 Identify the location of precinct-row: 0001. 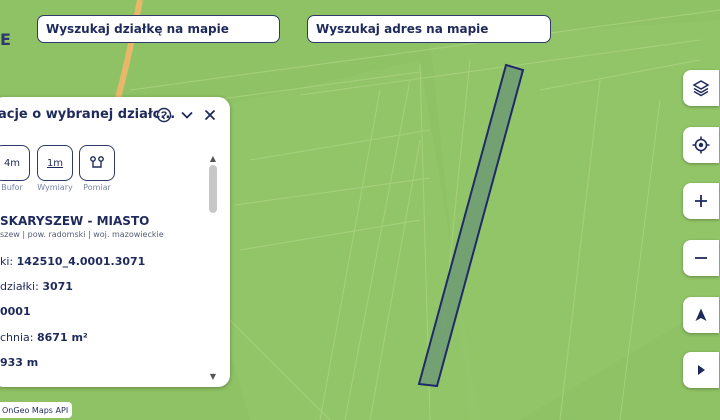
(15, 311).